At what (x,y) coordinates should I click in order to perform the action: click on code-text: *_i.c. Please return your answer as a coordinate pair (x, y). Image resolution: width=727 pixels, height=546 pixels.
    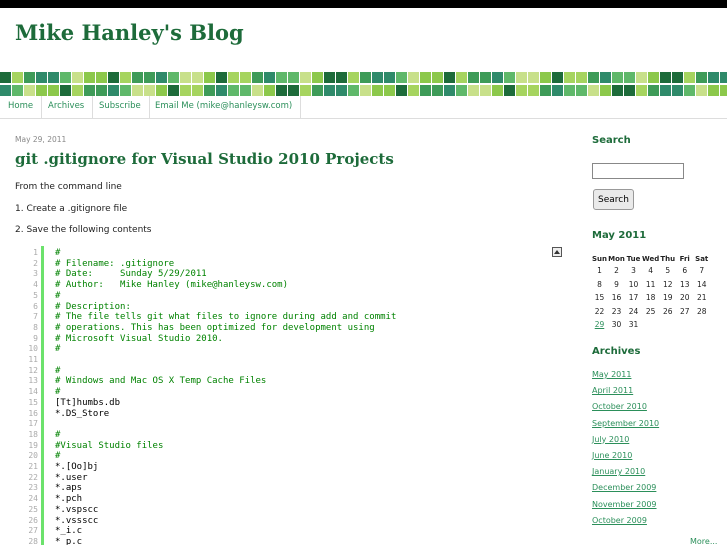
    Looking at the image, I should click on (69, 531).